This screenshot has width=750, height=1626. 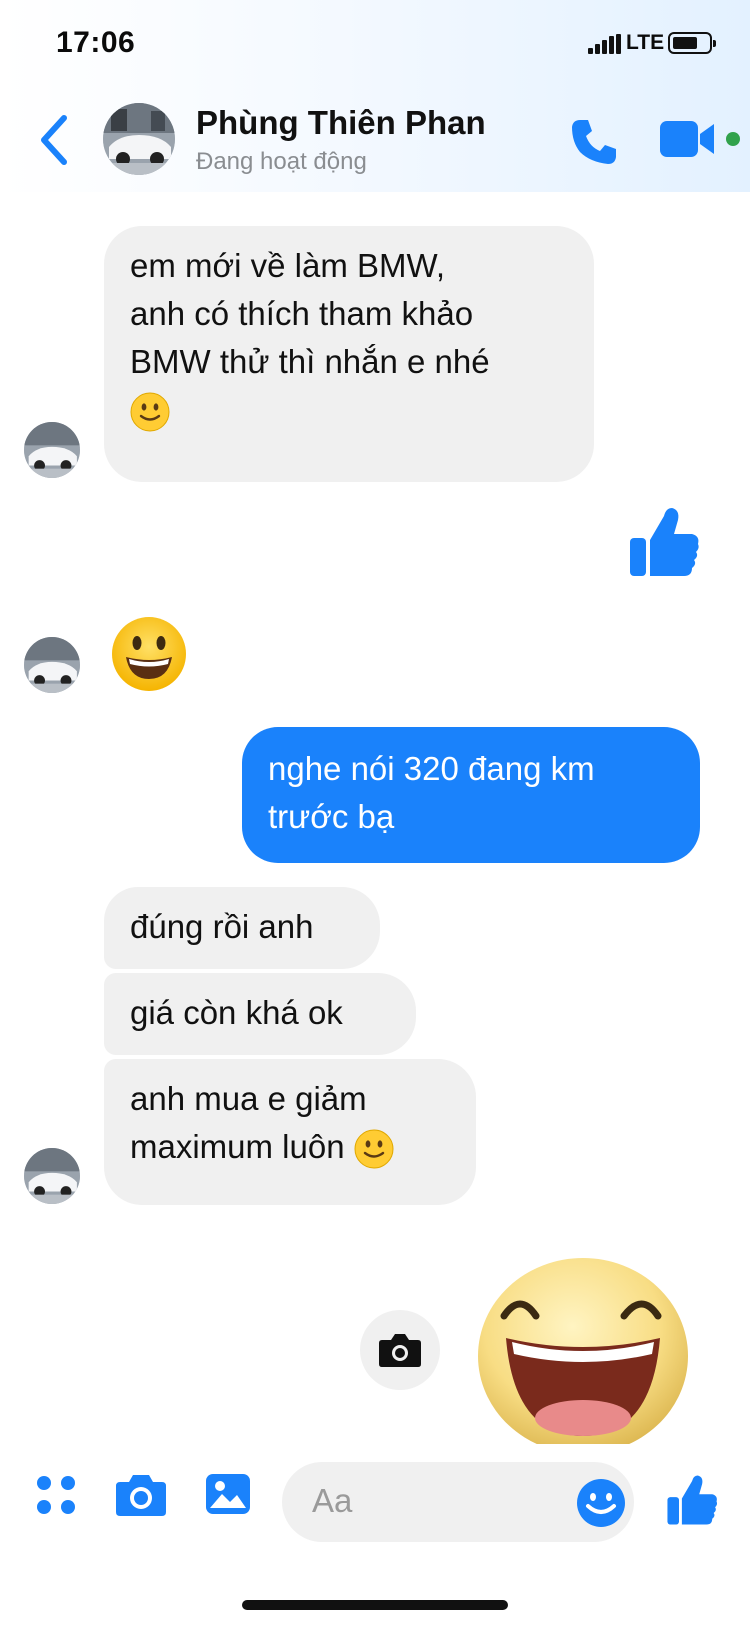 I want to click on message-line: anh mua e giảm, so click(x=248, y=1098).